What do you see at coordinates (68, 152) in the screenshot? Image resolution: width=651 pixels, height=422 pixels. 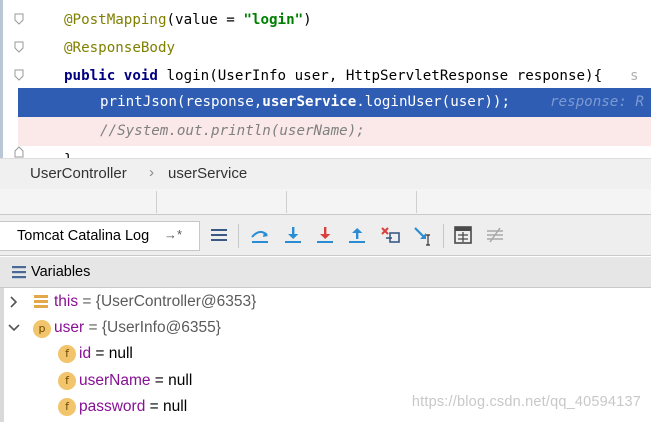 I see `code-token: }` at bounding box center [68, 152].